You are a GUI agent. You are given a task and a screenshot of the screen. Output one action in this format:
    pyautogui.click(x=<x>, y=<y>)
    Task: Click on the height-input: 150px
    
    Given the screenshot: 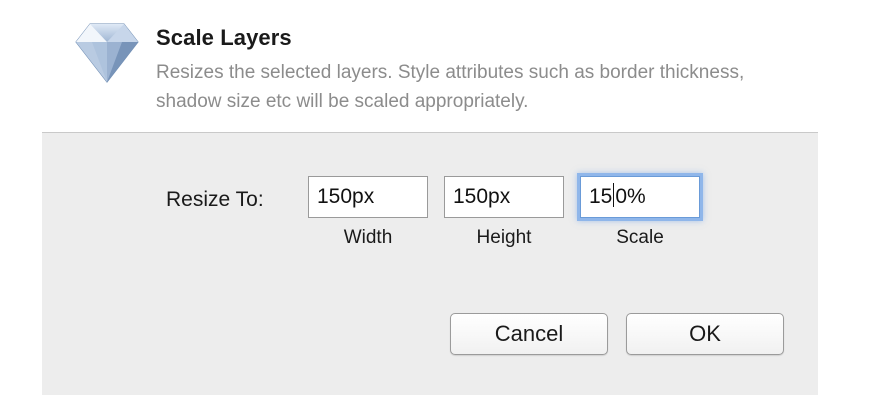 What is the action you would take?
    pyautogui.click(x=504, y=197)
    